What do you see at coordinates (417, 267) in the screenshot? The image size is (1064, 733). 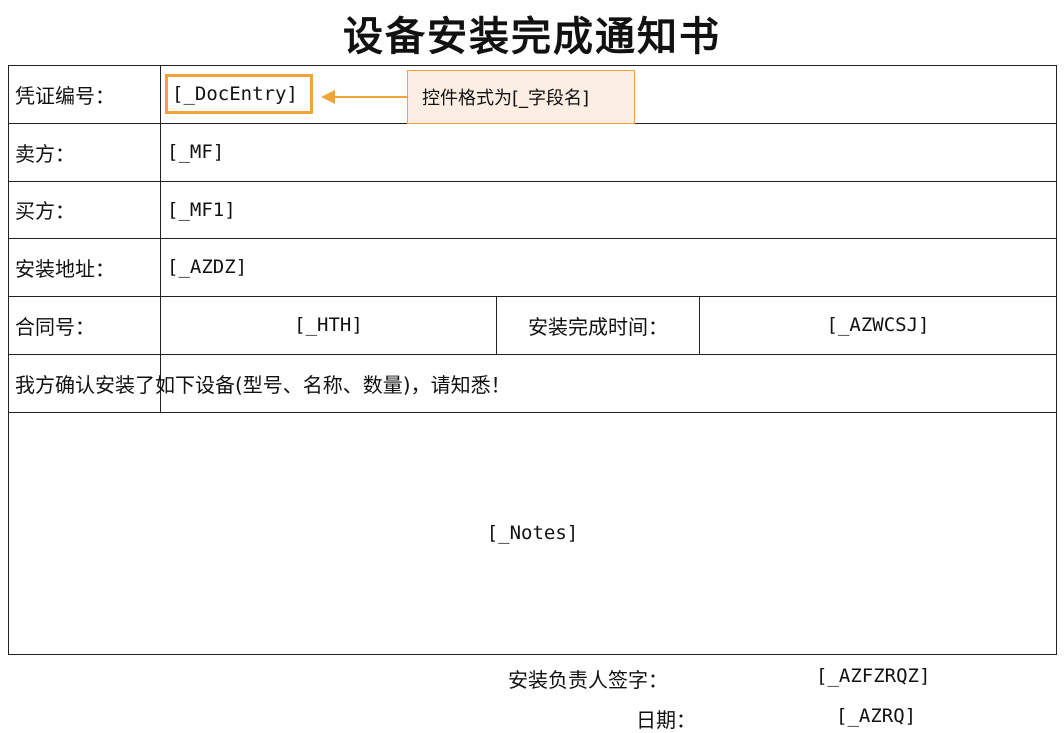 I see `address-value: [_AZDZ]` at bounding box center [417, 267].